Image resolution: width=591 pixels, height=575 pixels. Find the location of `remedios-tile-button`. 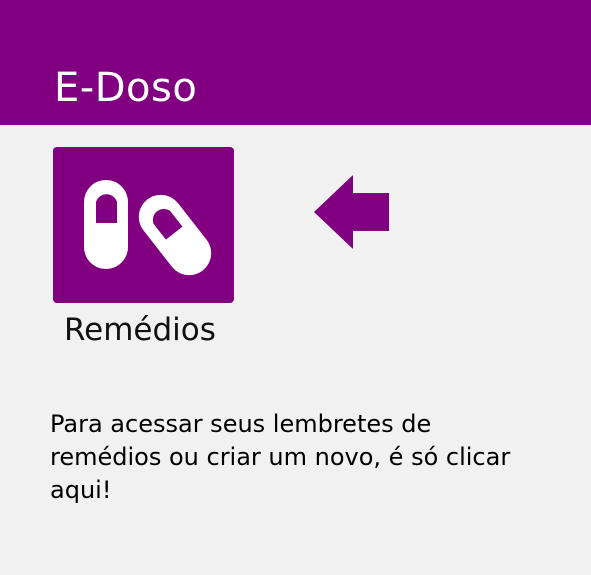

remedios-tile-button is located at coordinates (143, 225).